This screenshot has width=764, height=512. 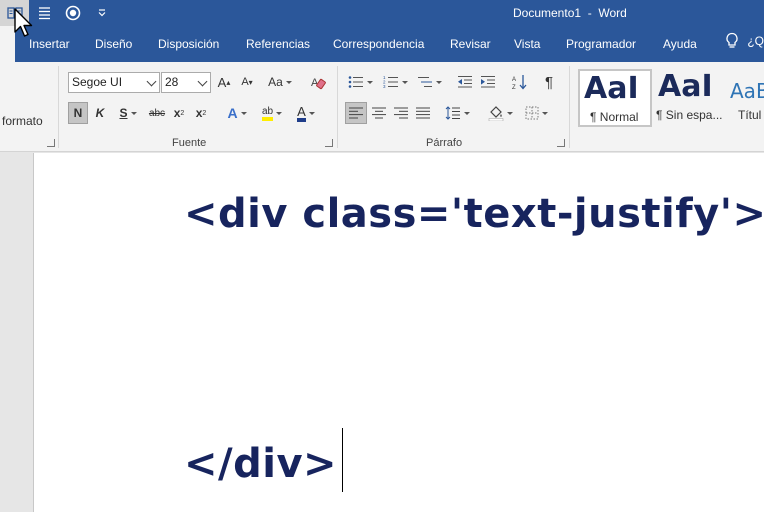 What do you see at coordinates (536, 113) in the screenshot?
I see `borders-button` at bounding box center [536, 113].